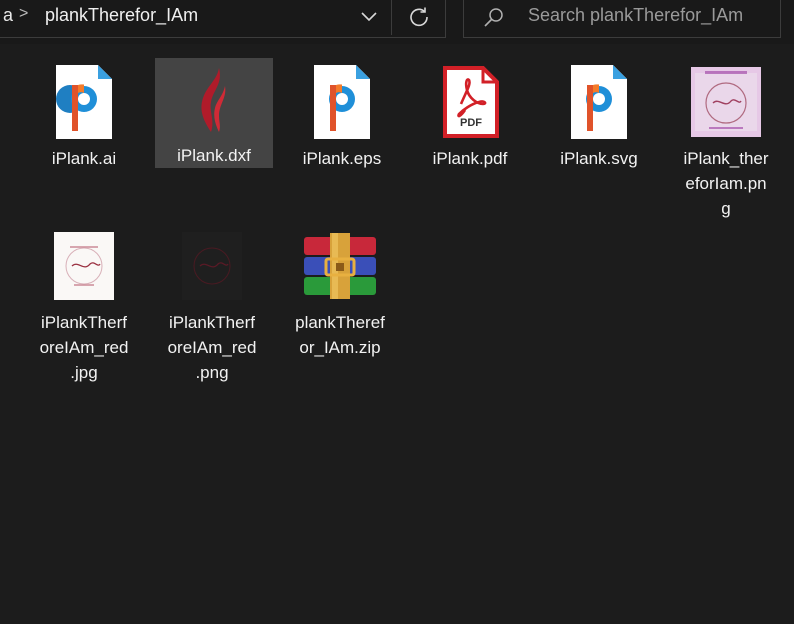 This screenshot has height=624, width=794. I want to click on breadcrumb-current-folder: plankTherefor_IAm, so click(121, 15).